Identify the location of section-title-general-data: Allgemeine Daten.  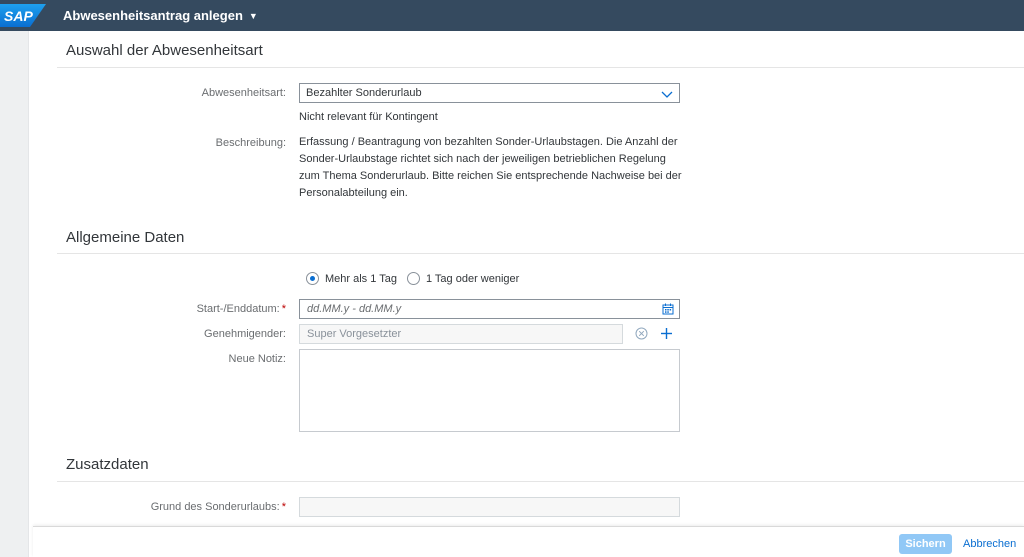
(125, 237).